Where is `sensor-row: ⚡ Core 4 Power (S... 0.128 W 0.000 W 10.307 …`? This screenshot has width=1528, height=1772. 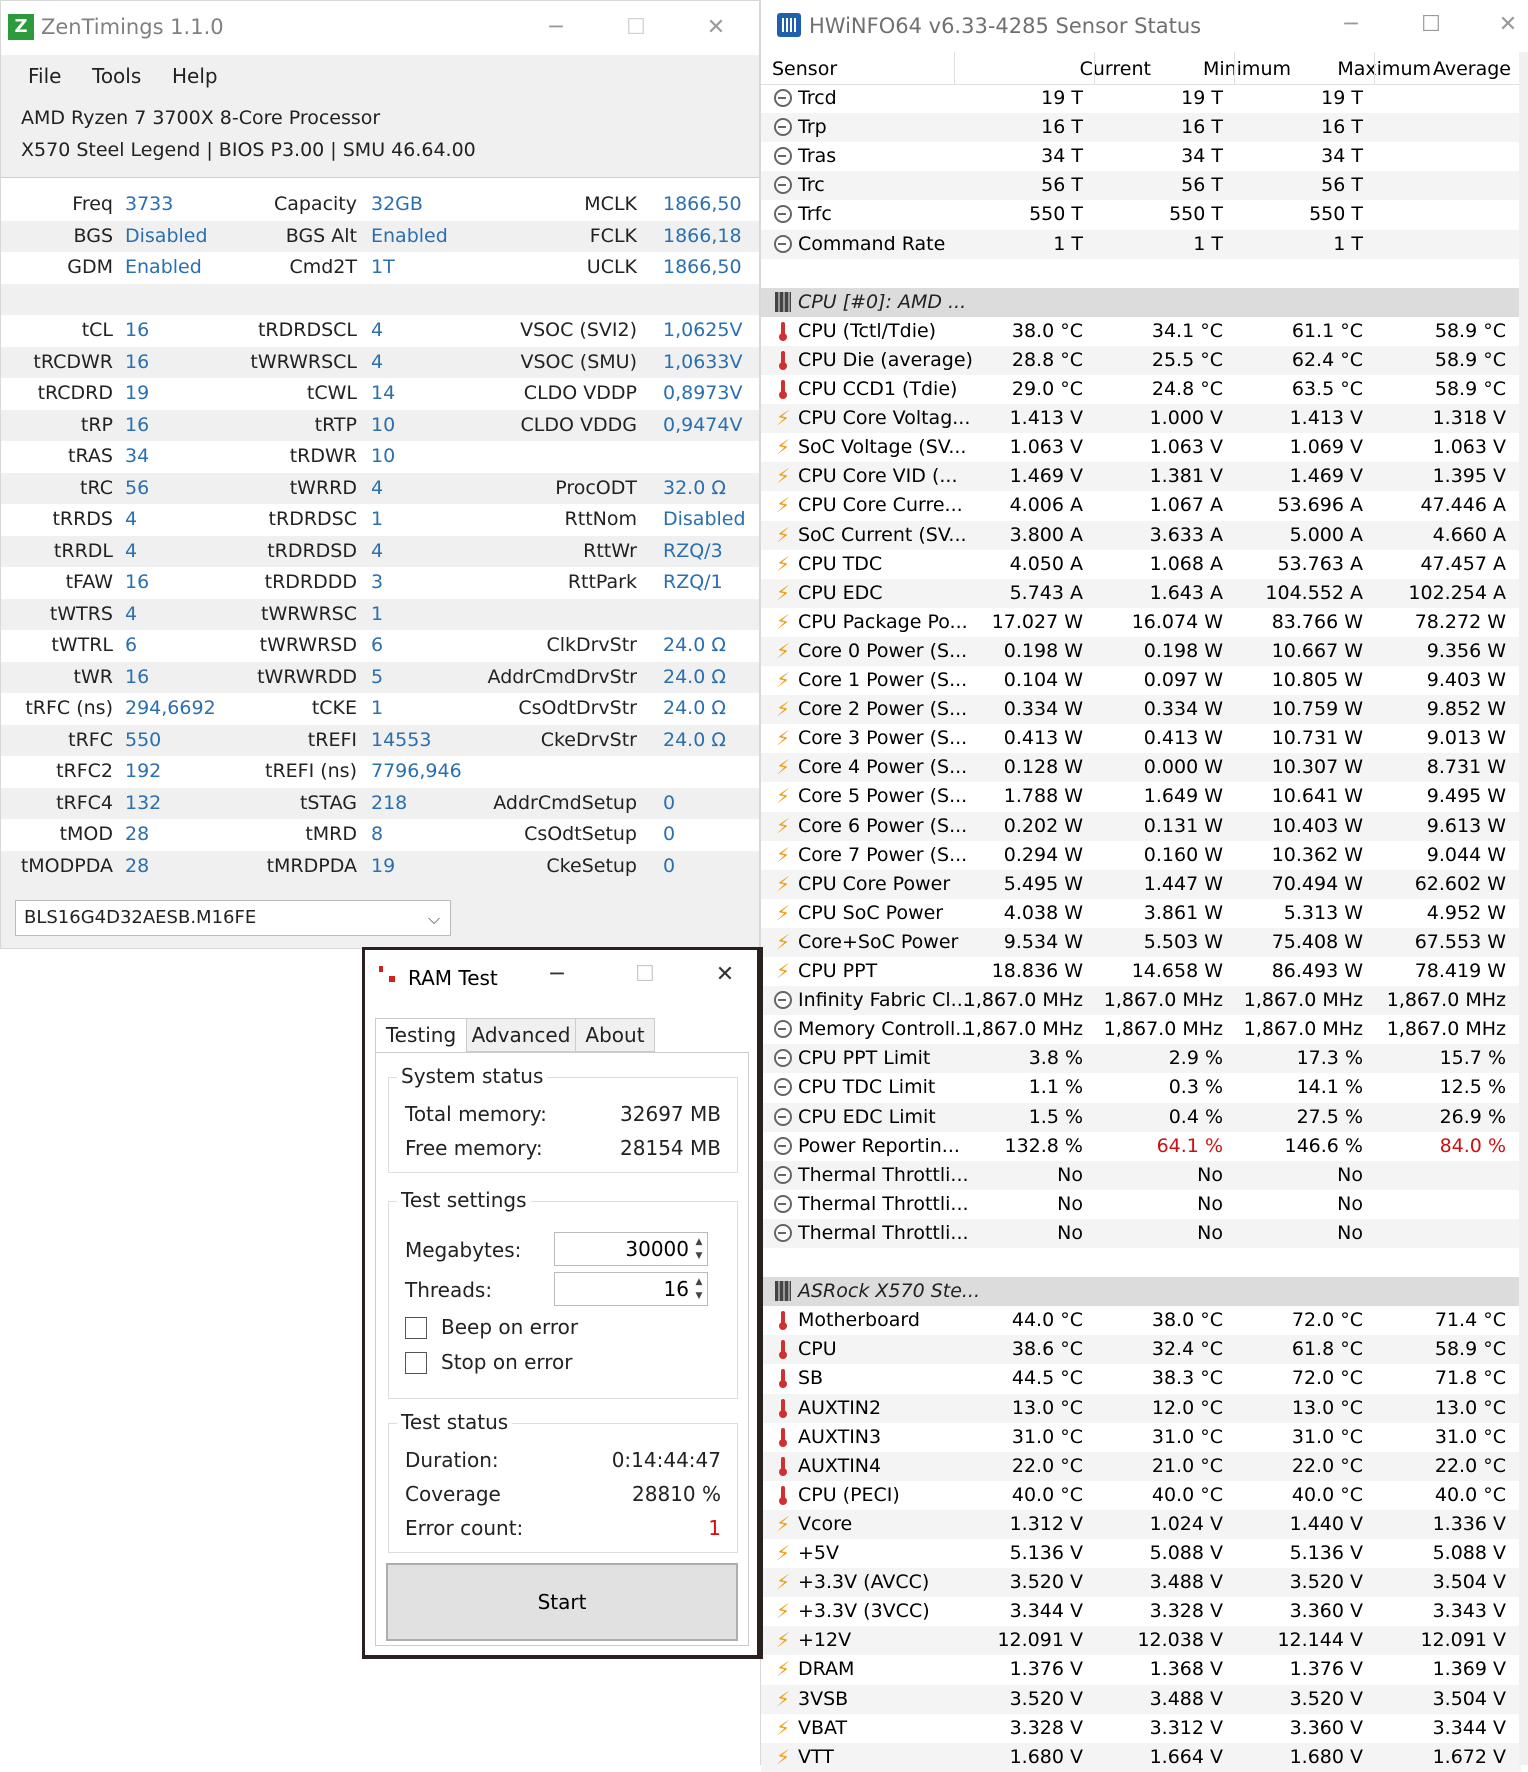 sensor-row: ⚡ Core 4 Power (S... 0.128 W 0.000 W 10.307 … is located at coordinates (1141, 768).